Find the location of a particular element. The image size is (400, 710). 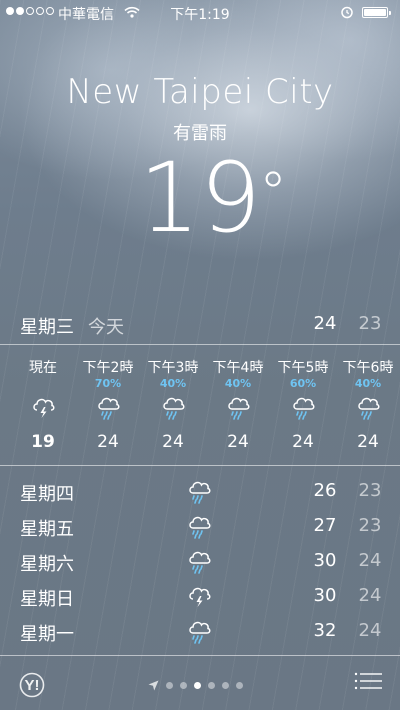

daily-row: 星期六 30 24 is located at coordinates (200, 561).